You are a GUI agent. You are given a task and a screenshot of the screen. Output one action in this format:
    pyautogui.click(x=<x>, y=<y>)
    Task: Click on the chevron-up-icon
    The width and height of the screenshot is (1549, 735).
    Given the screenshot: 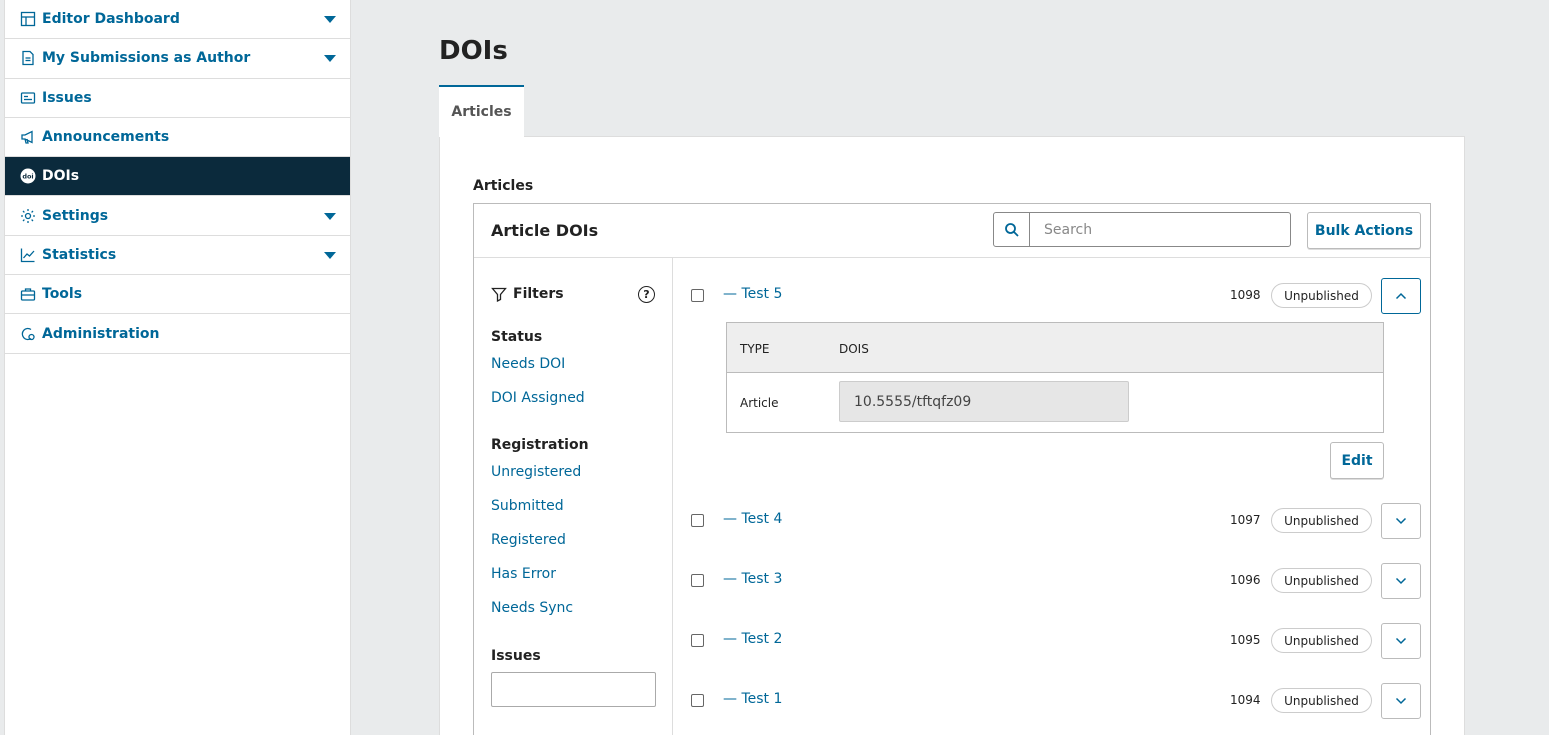 What is the action you would take?
    pyautogui.click(x=1401, y=296)
    